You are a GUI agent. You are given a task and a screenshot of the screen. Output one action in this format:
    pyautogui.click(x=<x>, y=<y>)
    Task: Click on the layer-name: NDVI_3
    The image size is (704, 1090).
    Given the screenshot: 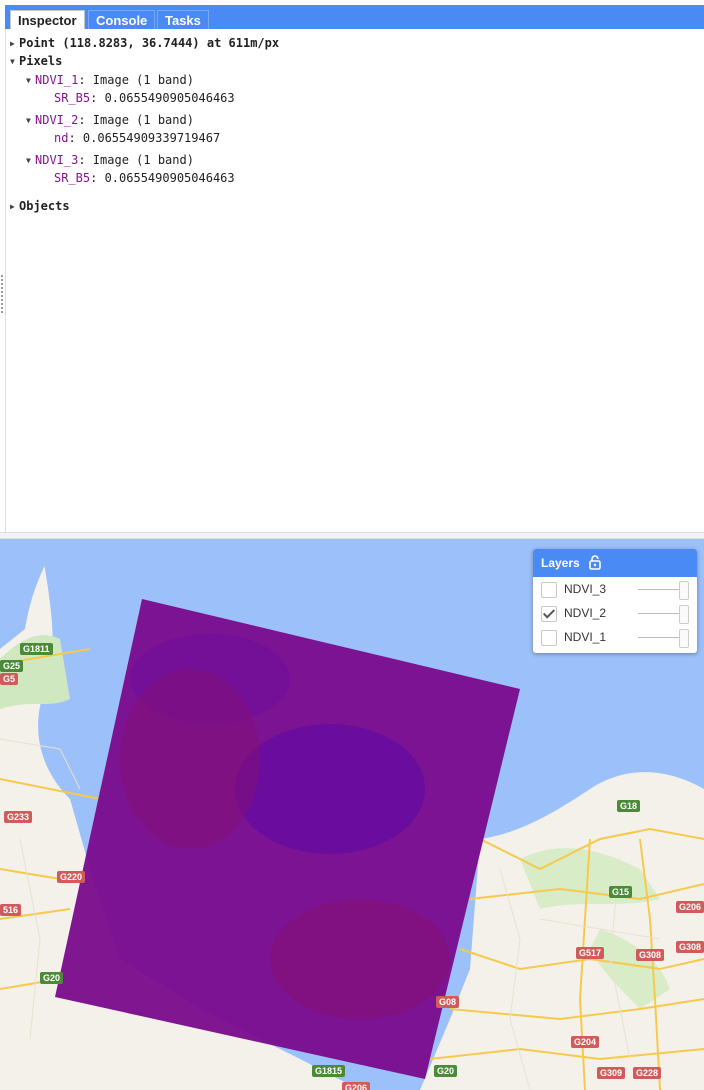 What is the action you would take?
    pyautogui.click(x=57, y=160)
    